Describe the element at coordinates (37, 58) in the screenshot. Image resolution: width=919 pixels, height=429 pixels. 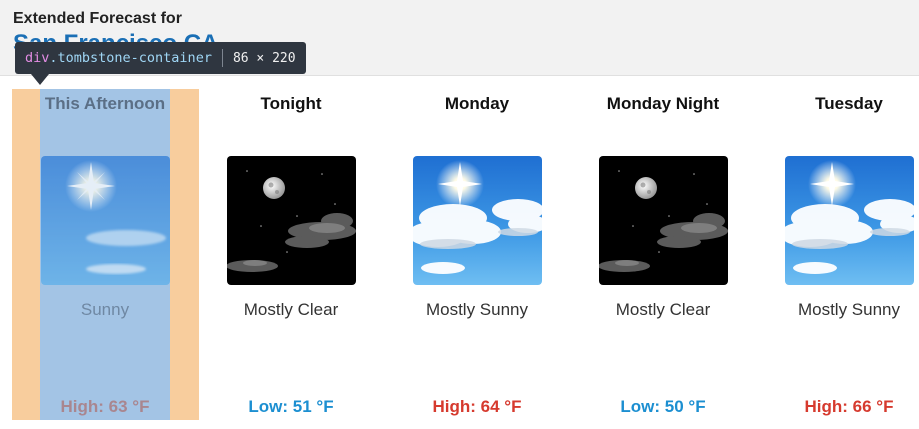
I see `tooltip-tag: div` at that location.